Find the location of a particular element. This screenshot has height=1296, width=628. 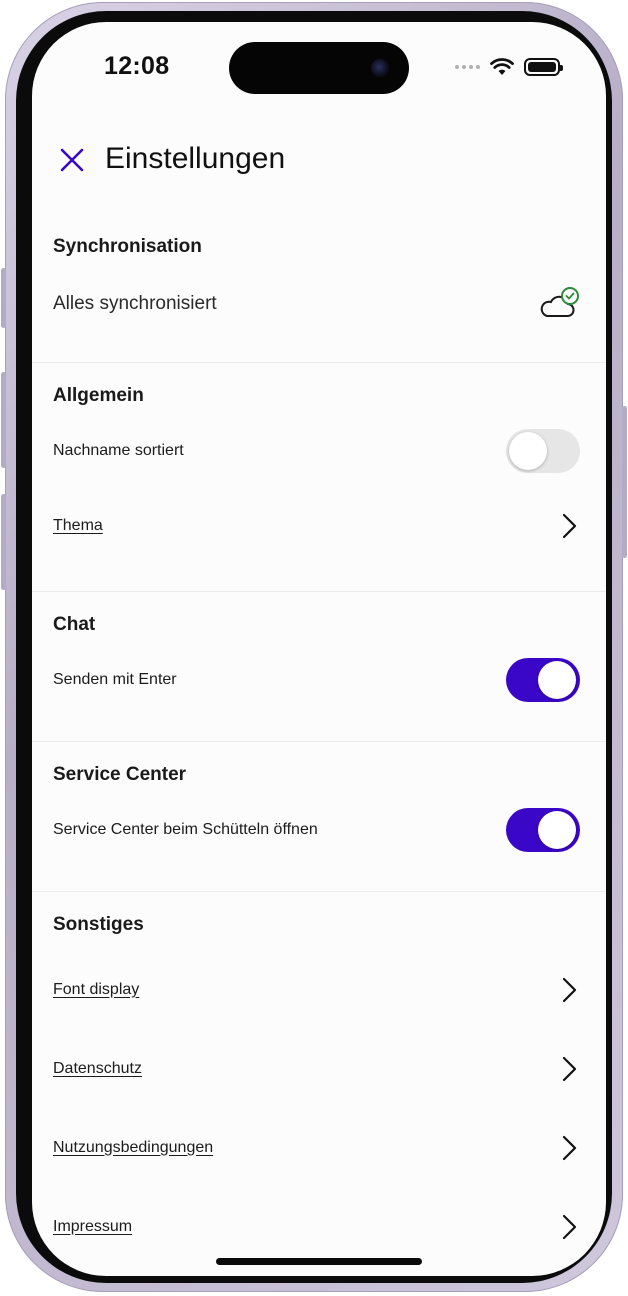

section-title: Synchronisation is located at coordinates (127, 246).